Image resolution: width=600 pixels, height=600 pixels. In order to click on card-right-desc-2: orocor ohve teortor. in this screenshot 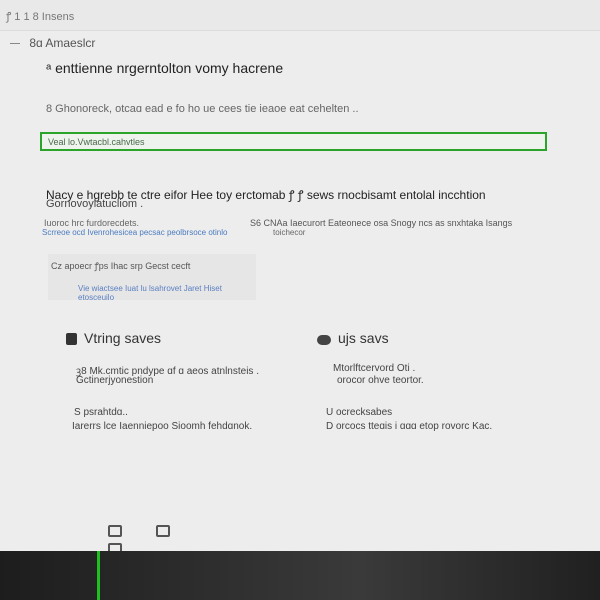, I will do `click(380, 380)`.